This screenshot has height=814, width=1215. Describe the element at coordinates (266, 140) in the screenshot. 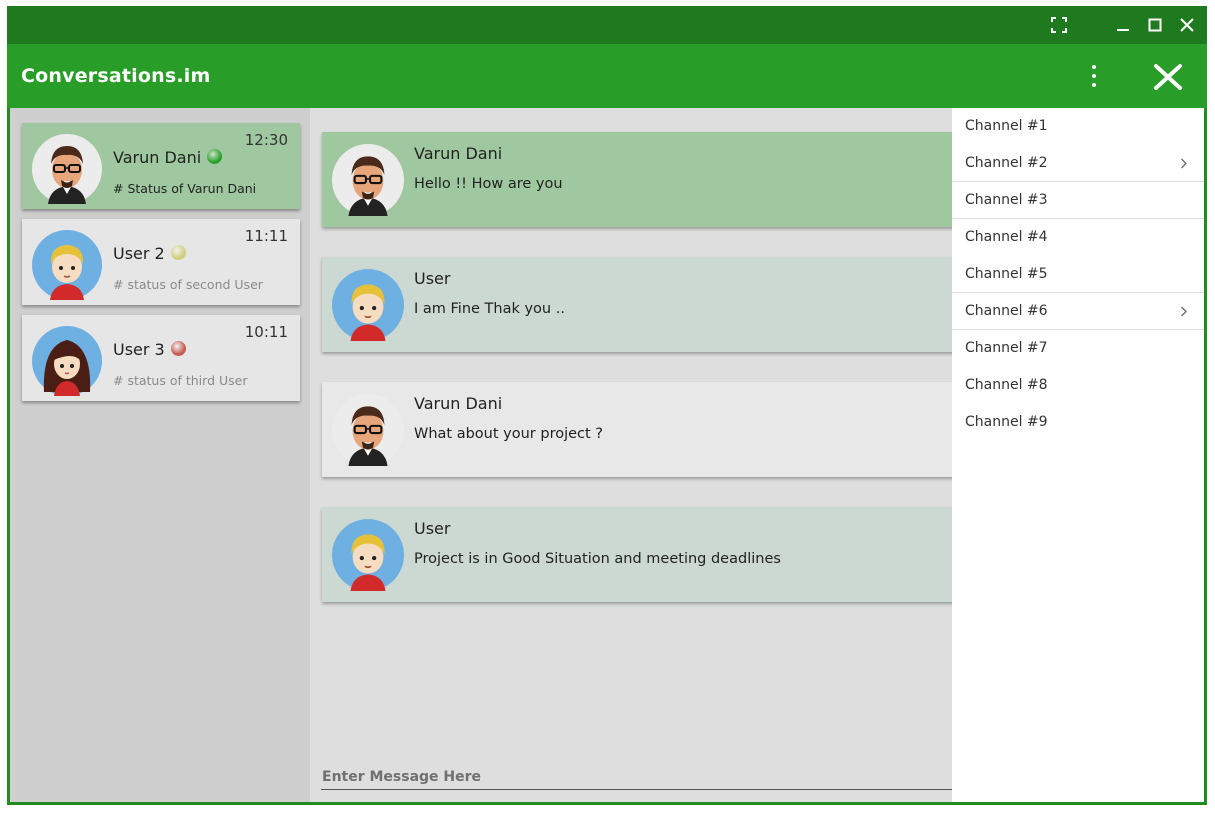

I see `contact-time: 12:30` at that location.